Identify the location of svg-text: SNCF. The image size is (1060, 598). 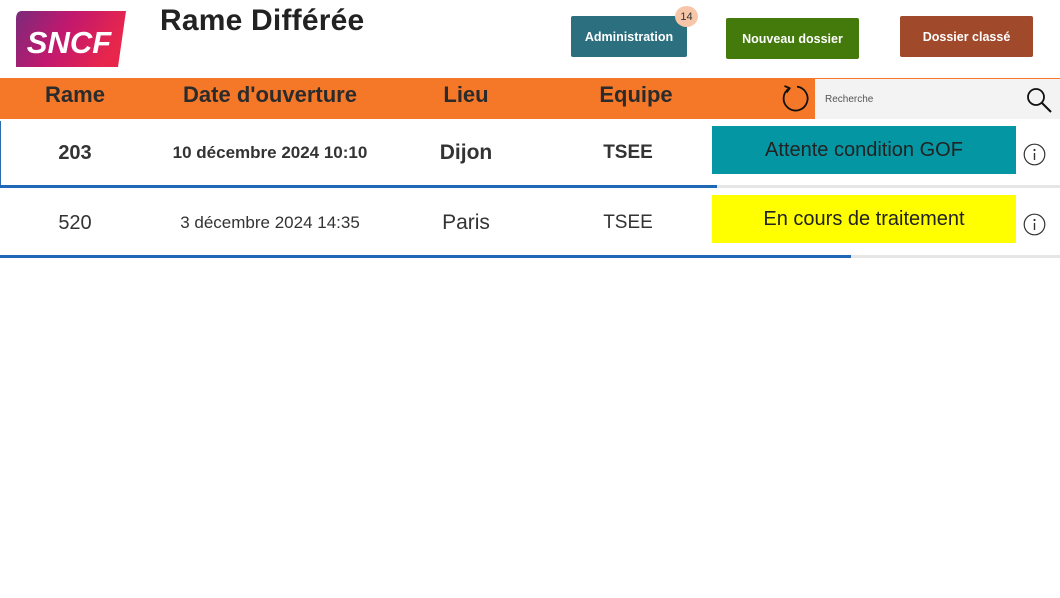
(69, 42).